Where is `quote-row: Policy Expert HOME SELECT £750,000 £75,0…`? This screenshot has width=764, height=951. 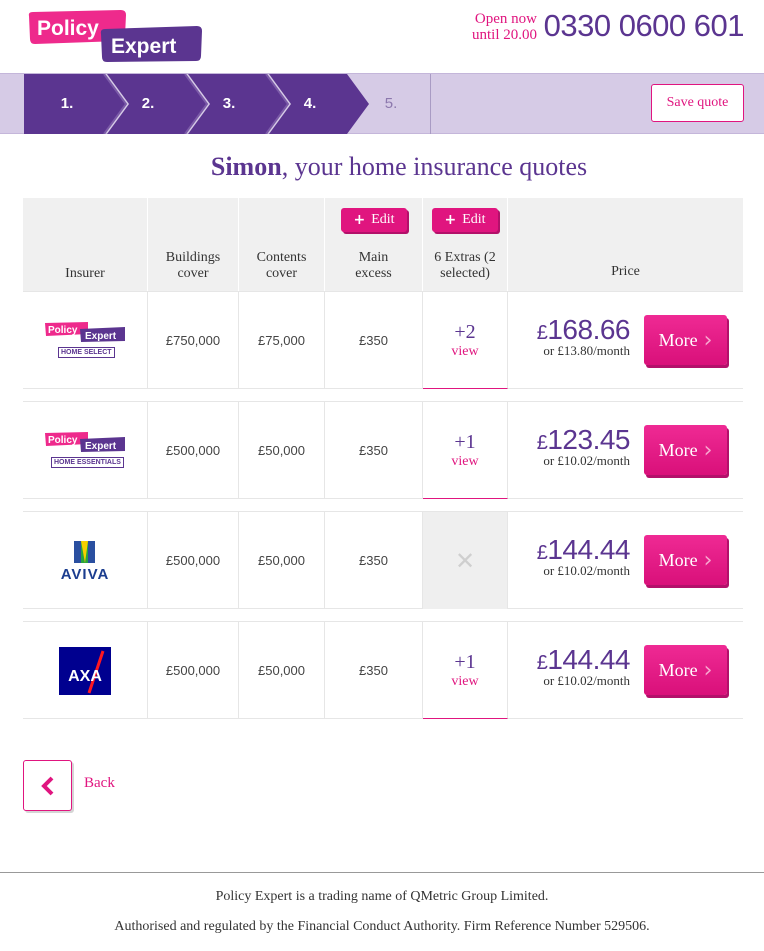 quote-row: Policy Expert HOME SELECT £750,000 £75,0… is located at coordinates (383, 340).